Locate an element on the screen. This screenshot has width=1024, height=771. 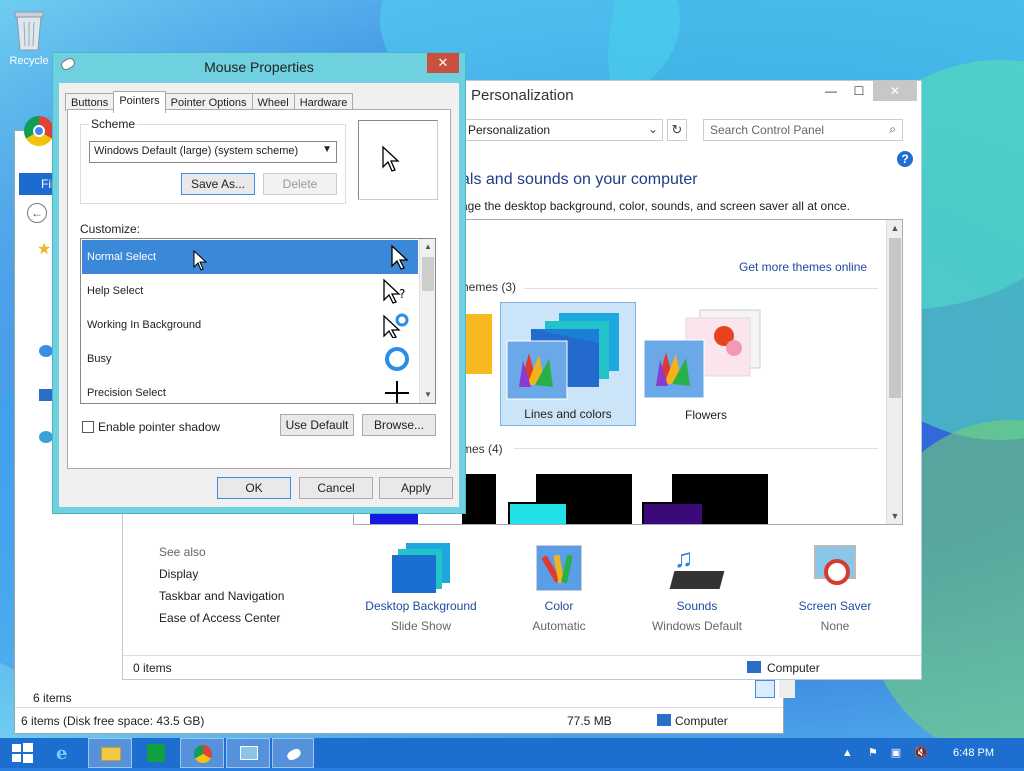
chevron-down-icon: ⌄ is located at coordinates (653, 129).